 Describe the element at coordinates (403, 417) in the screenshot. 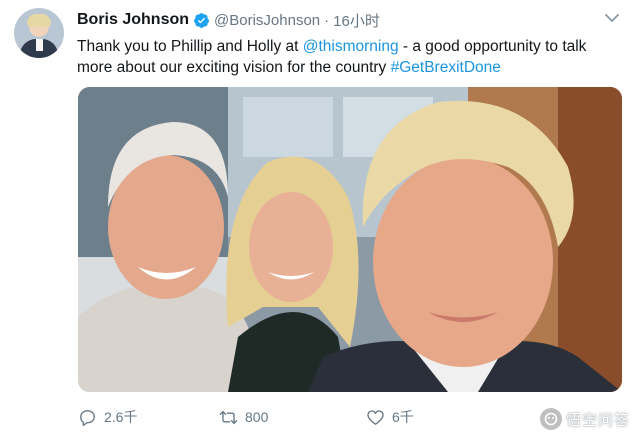

I see `like-count: 6千` at that location.